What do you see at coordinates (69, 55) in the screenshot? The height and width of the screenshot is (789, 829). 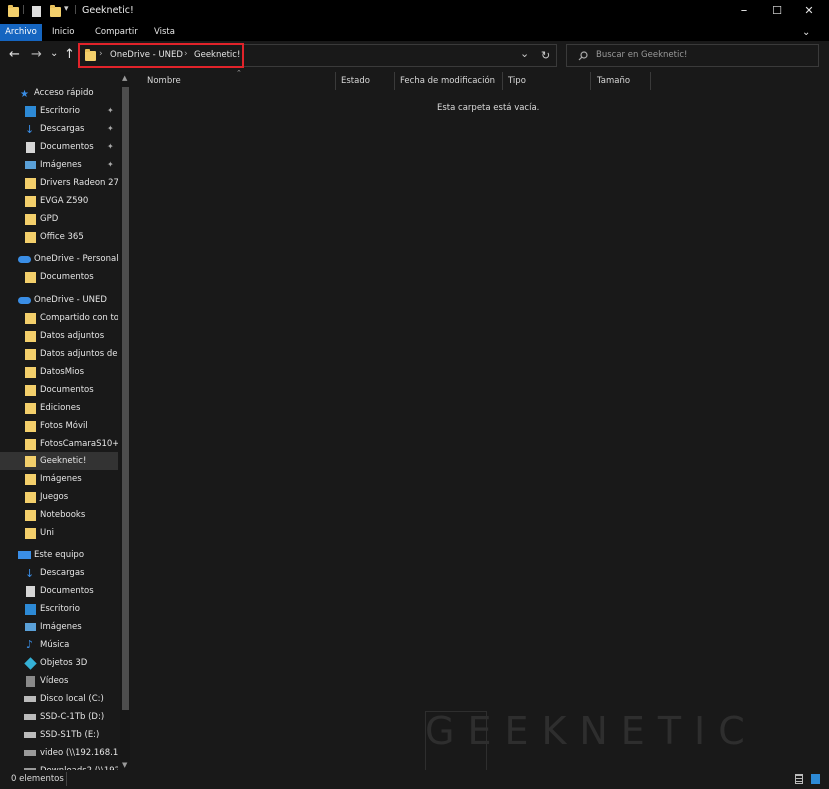 I see `up-button: ↑` at bounding box center [69, 55].